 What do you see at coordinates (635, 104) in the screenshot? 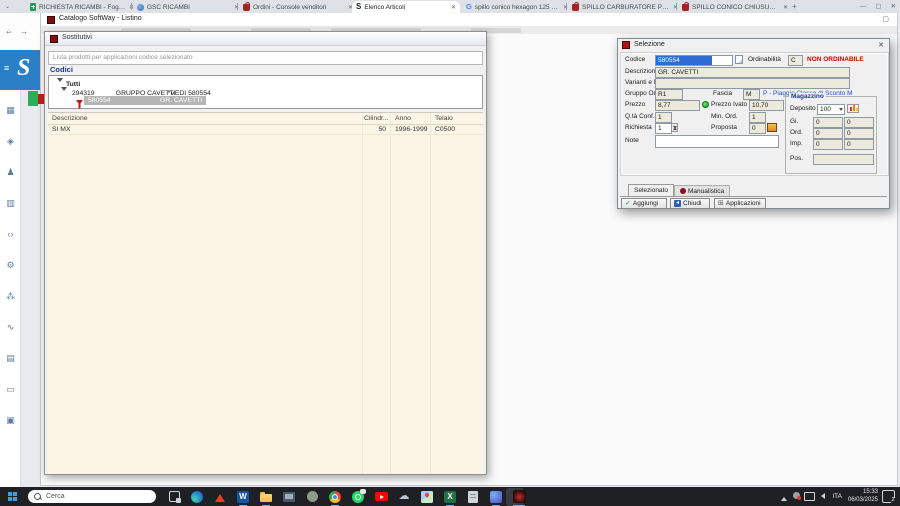
I see `prezzo-label: Prezzo` at bounding box center [635, 104].